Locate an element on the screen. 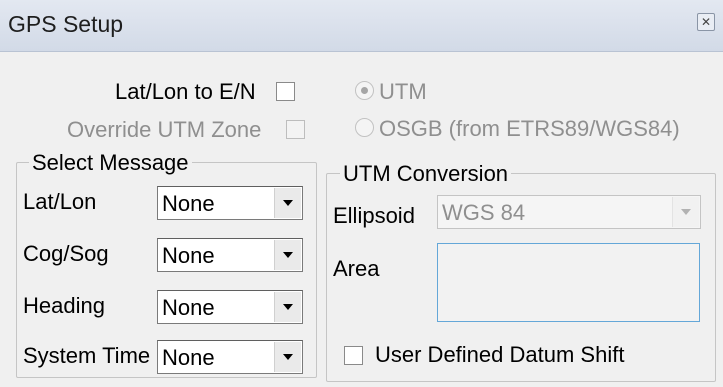 The height and width of the screenshot is (387, 723). override-utm-zone-label: Override UTM Zone is located at coordinates (164, 129).